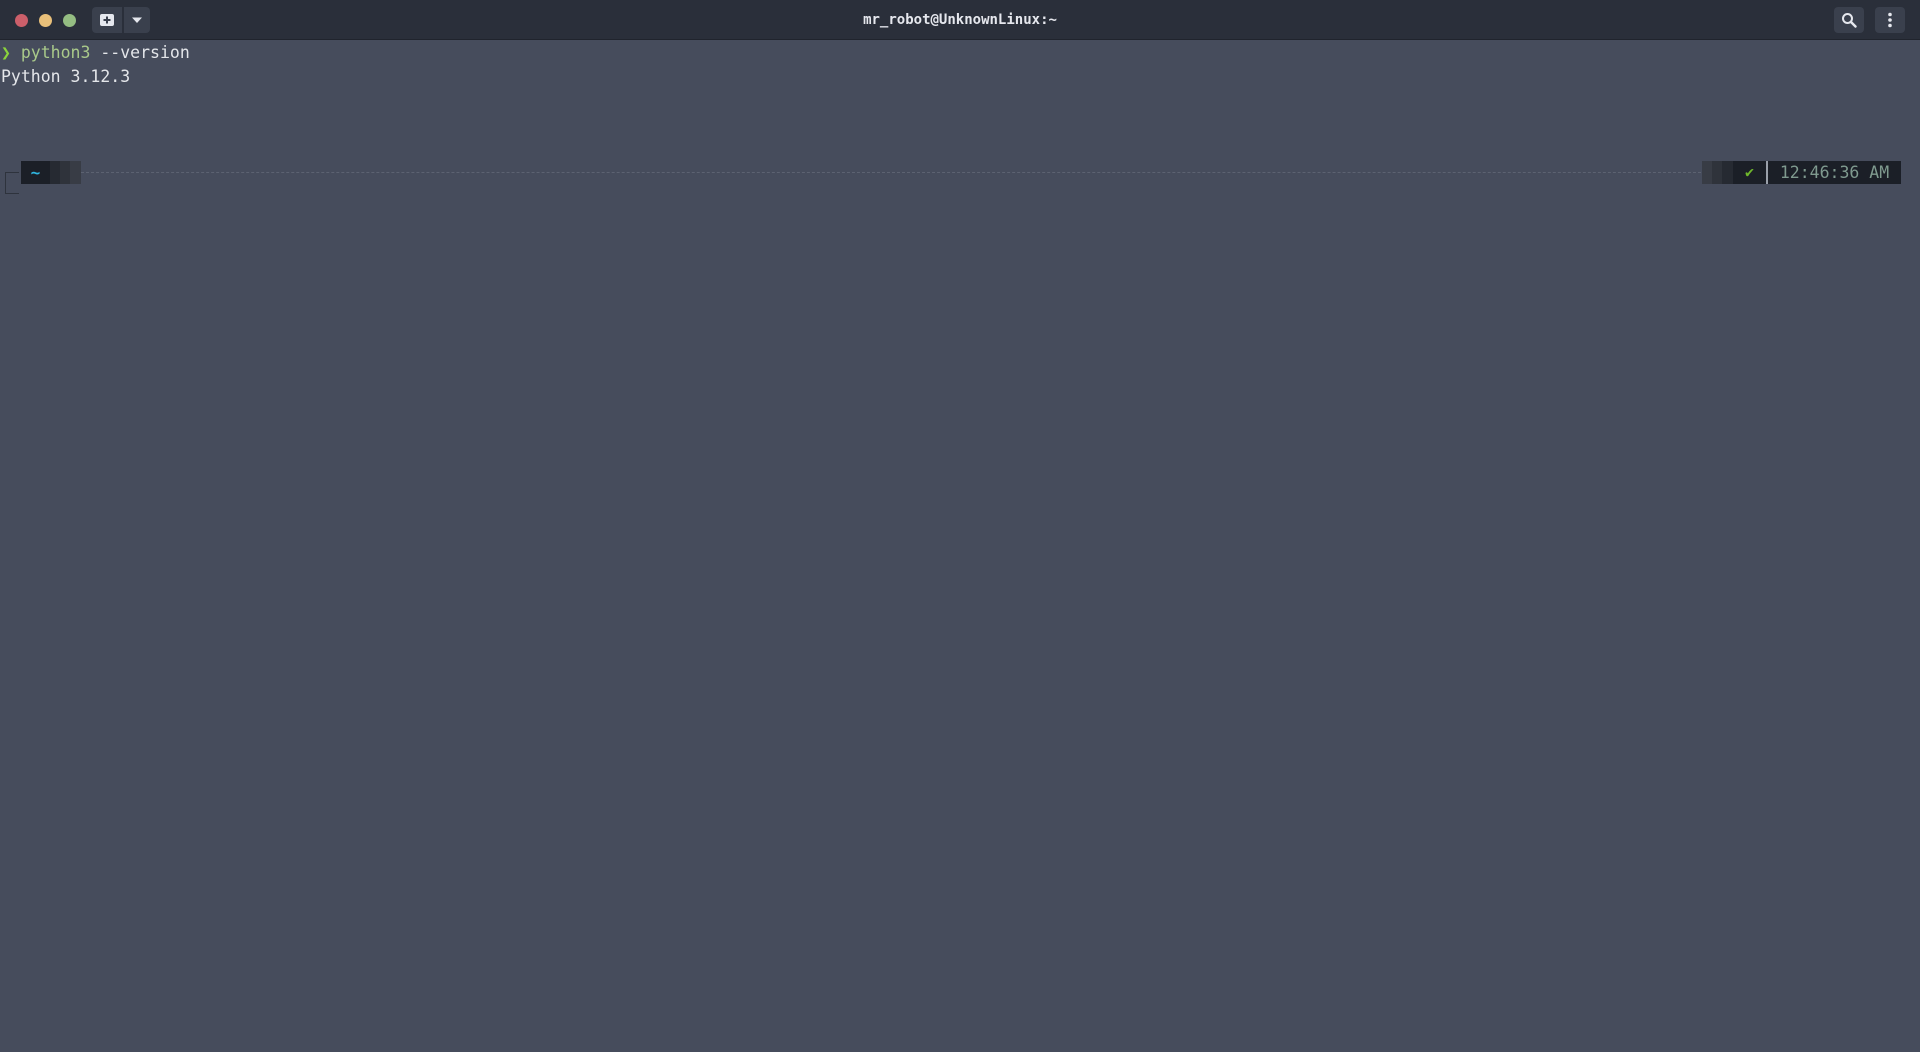 The image size is (1920, 1052). I want to click on title-bar: mr_robot@UnknownLinux:~, so click(960, 20).